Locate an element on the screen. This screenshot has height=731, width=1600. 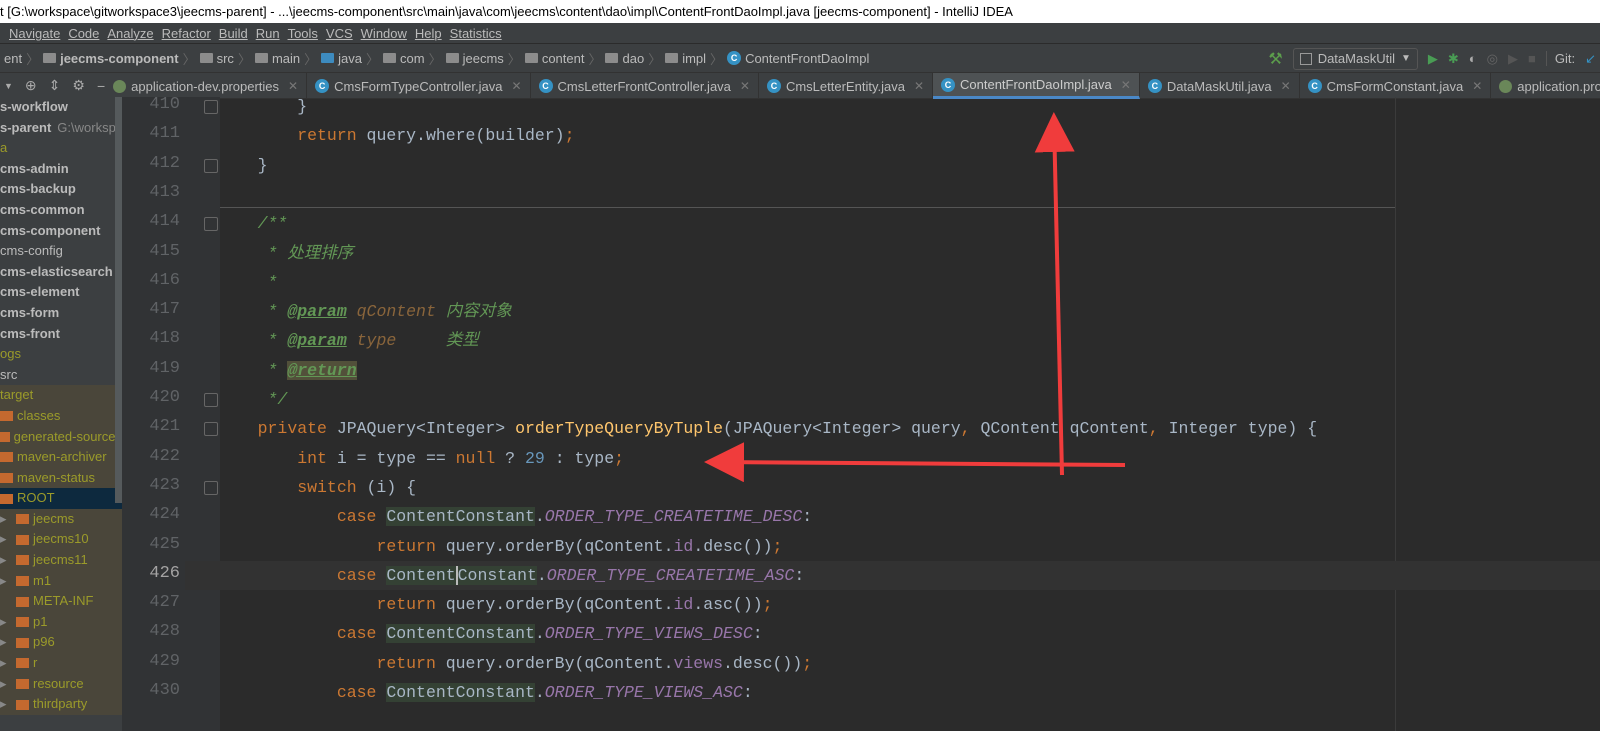
git-update-icon: ↙ is located at coordinates (1590, 59).